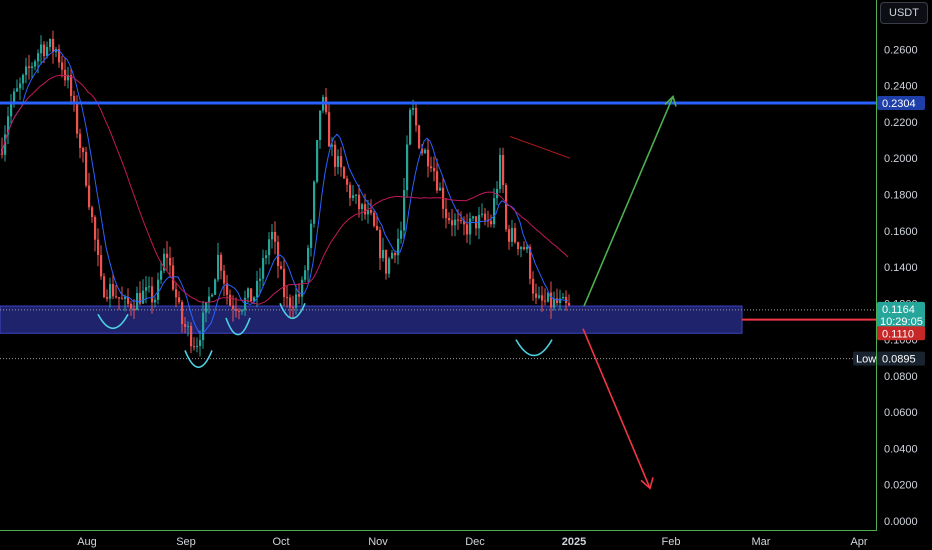 Image resolution: width=932 pixels, height=550 pixels. What do you see at coordinates (901, 195) in the screenshot?
I see `y-tick-label: 0.1800` at bounding box center [901, 195].